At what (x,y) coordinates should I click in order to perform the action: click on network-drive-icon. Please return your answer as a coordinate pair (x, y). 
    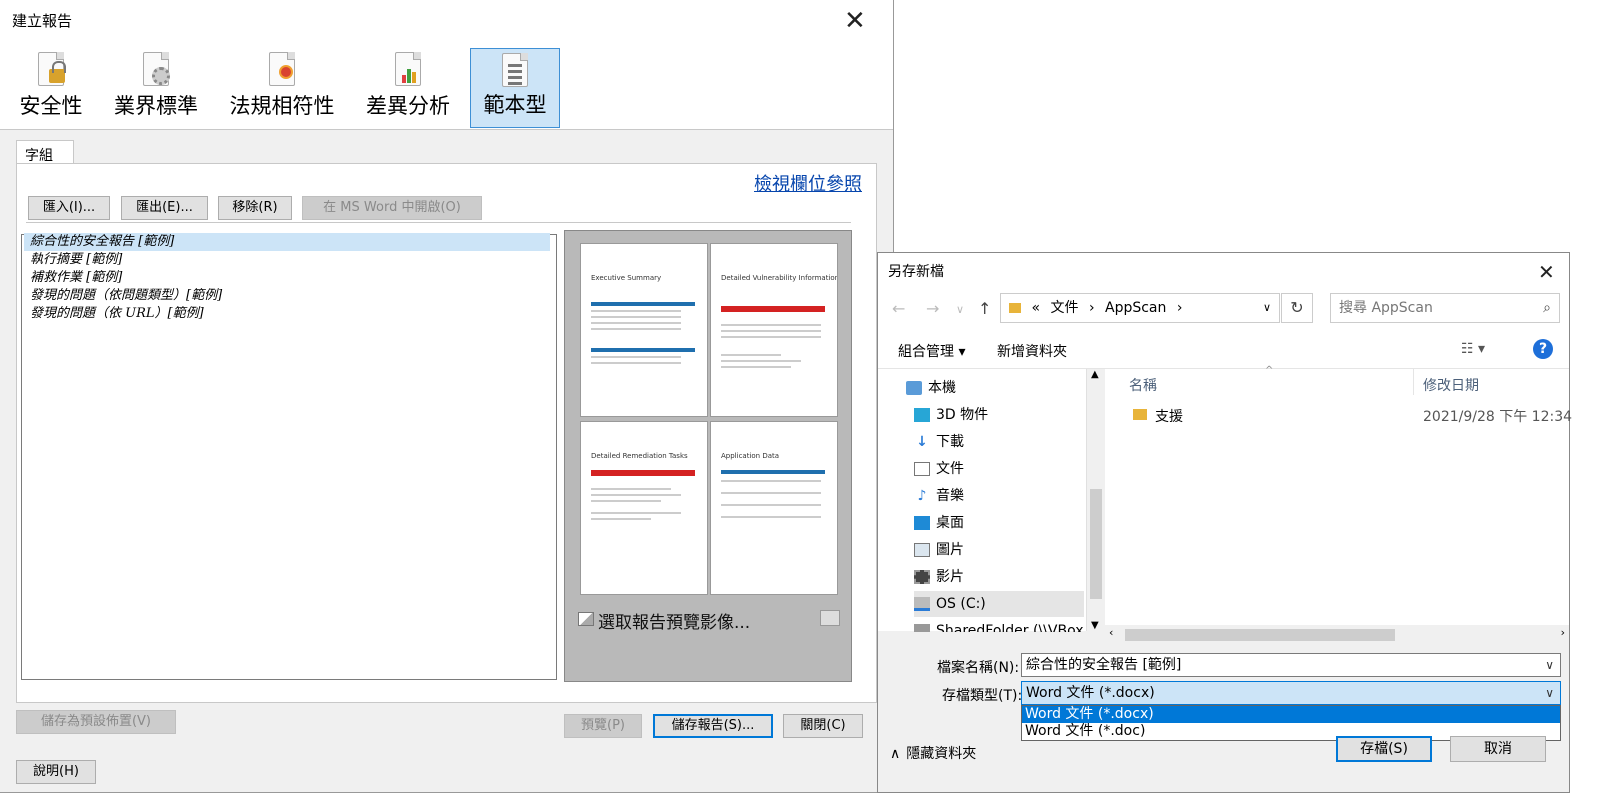
    Looking at the image, I should click on (922, 628).